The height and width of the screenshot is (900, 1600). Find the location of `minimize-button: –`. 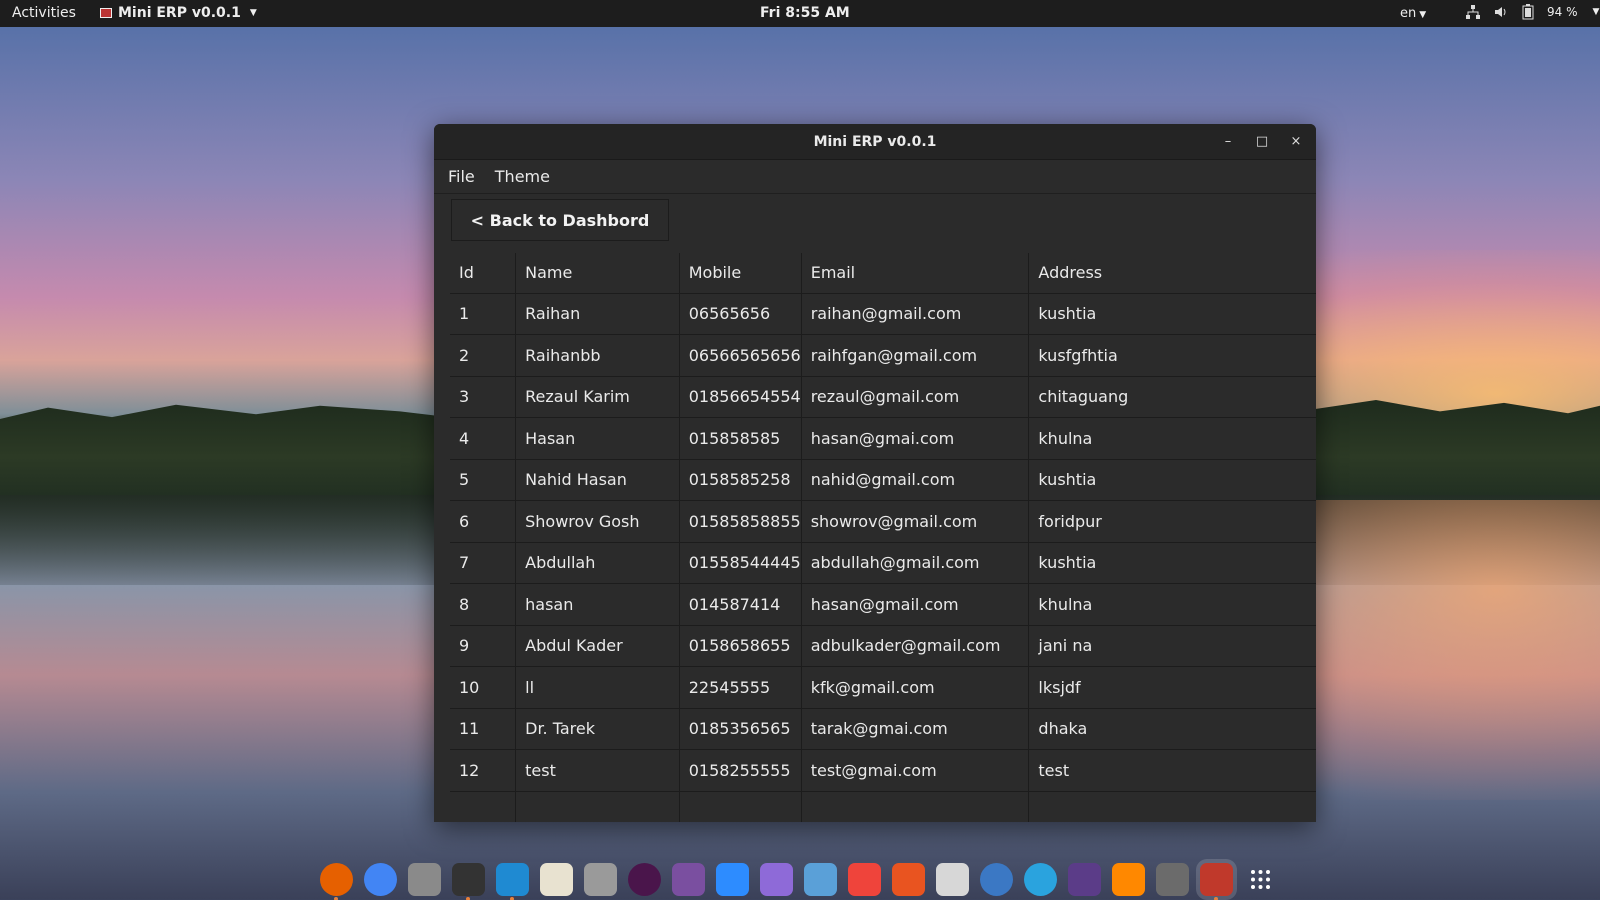

minimize-button: – is located at coordinates (1228, 142).